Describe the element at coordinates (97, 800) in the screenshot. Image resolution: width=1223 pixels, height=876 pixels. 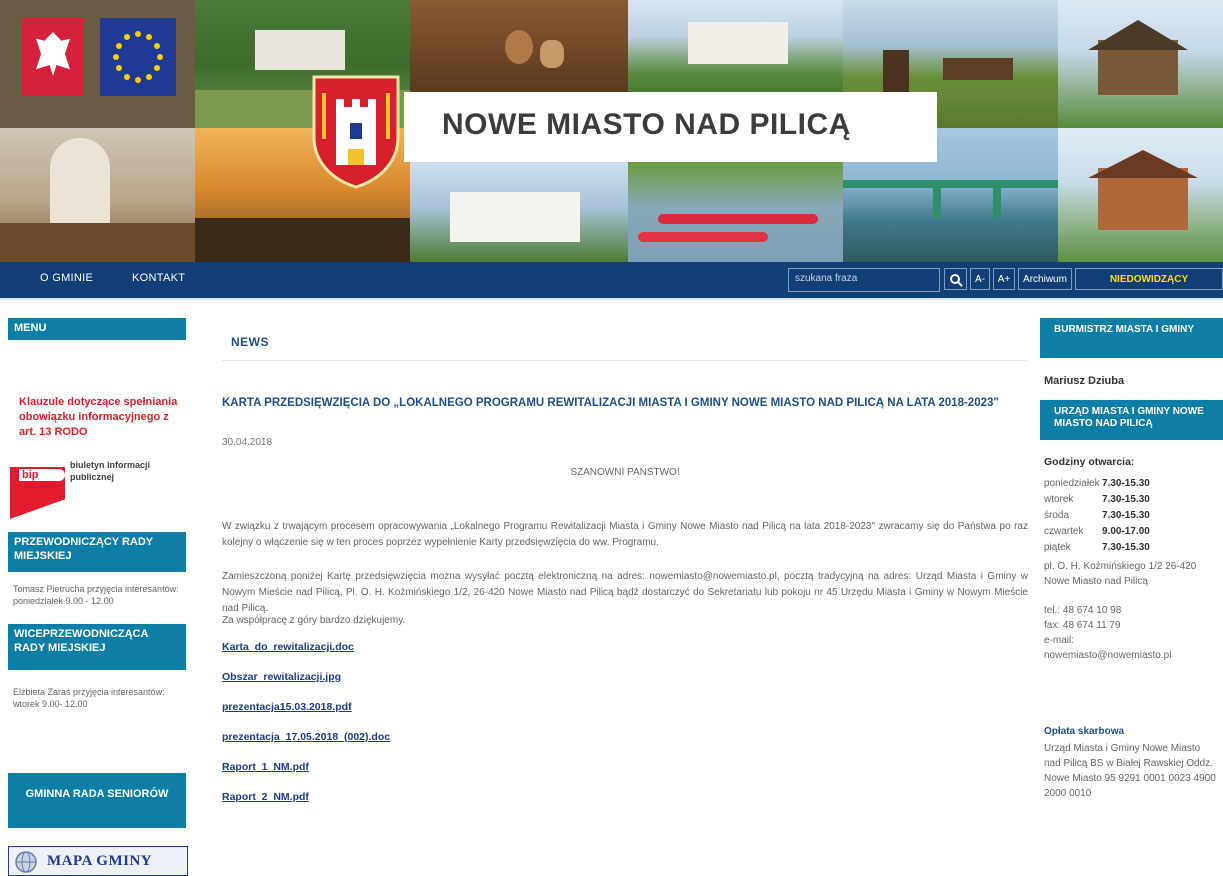
I see `seniors-council-button: GMINNA RADA SENIORÓW` at that location.